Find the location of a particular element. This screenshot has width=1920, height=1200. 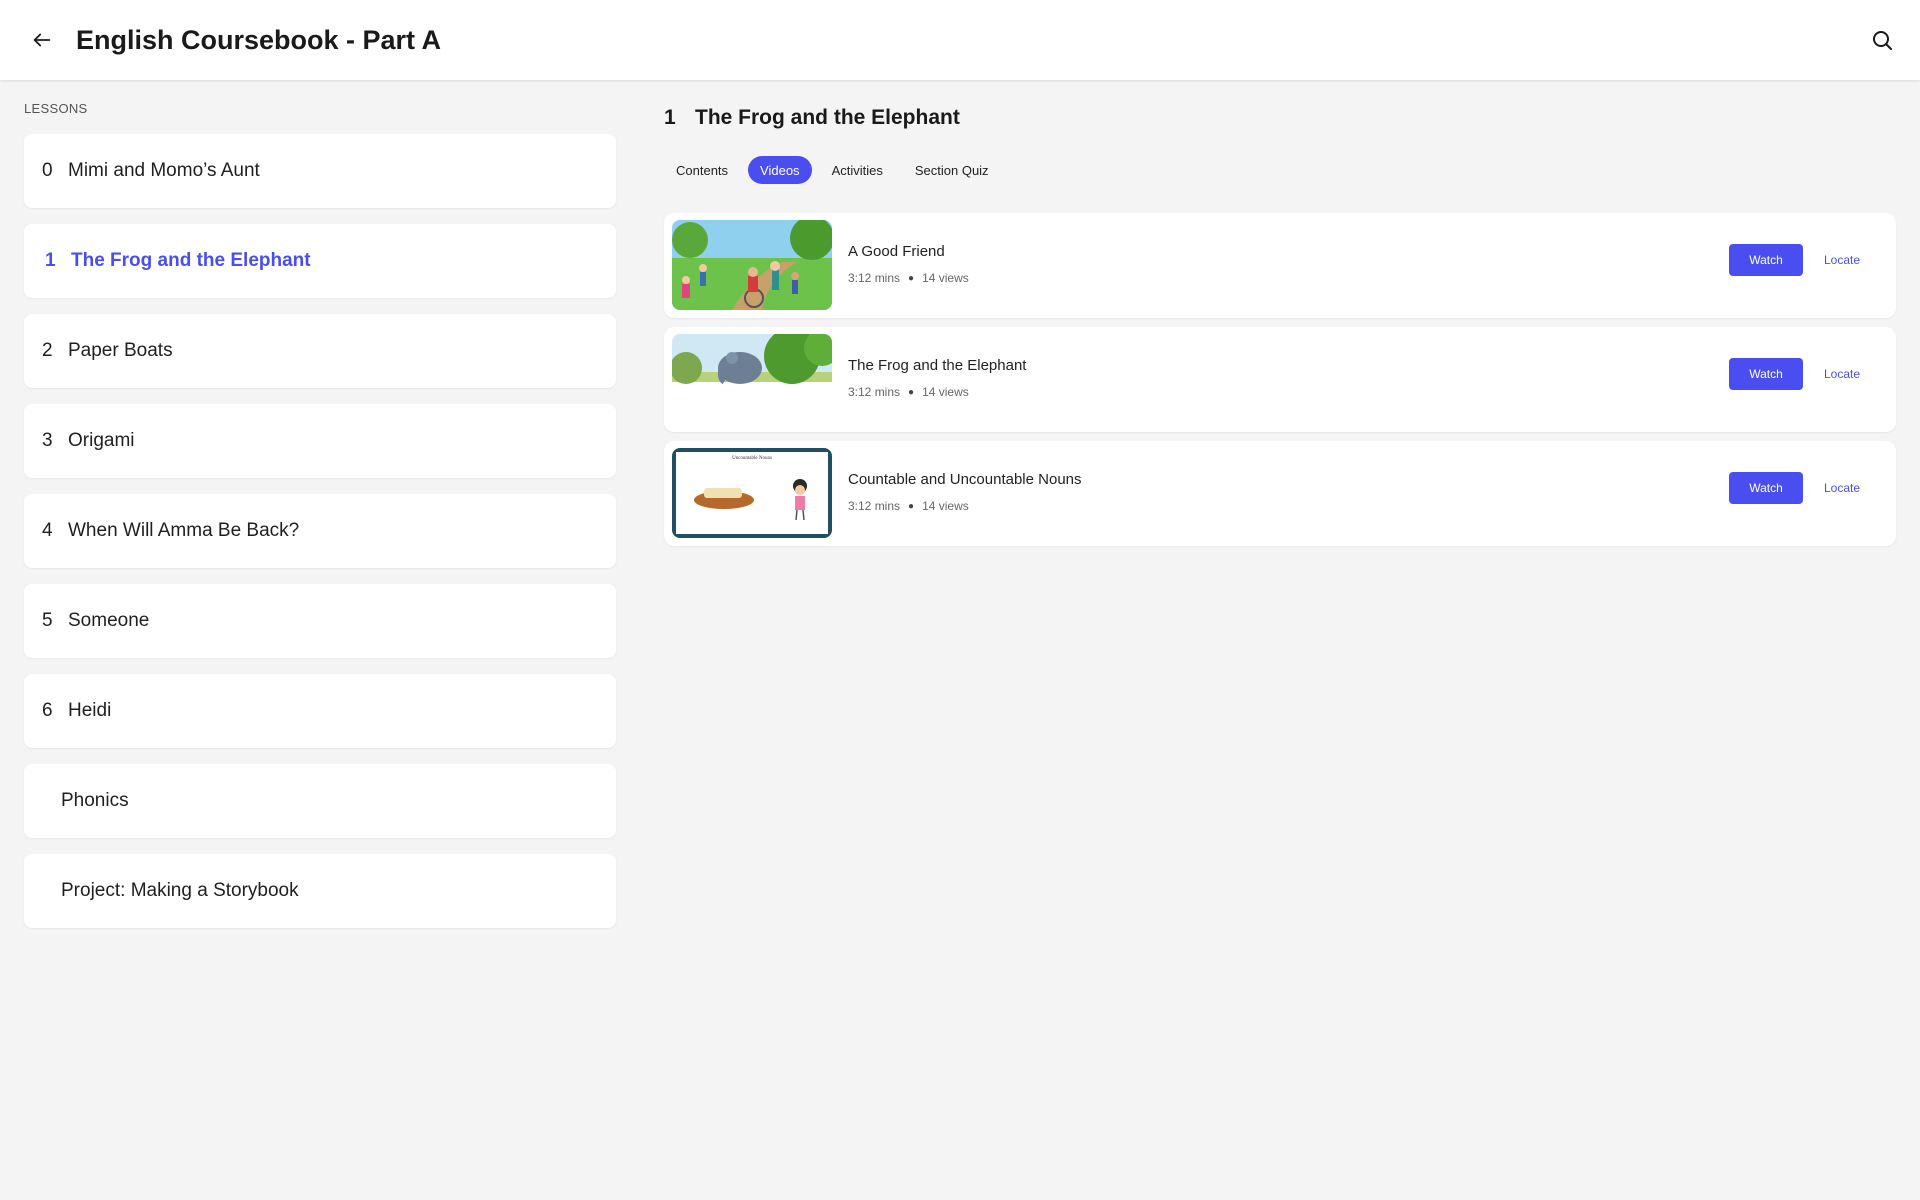

lesson-label: Heidi is located at coordinates (90, 710).